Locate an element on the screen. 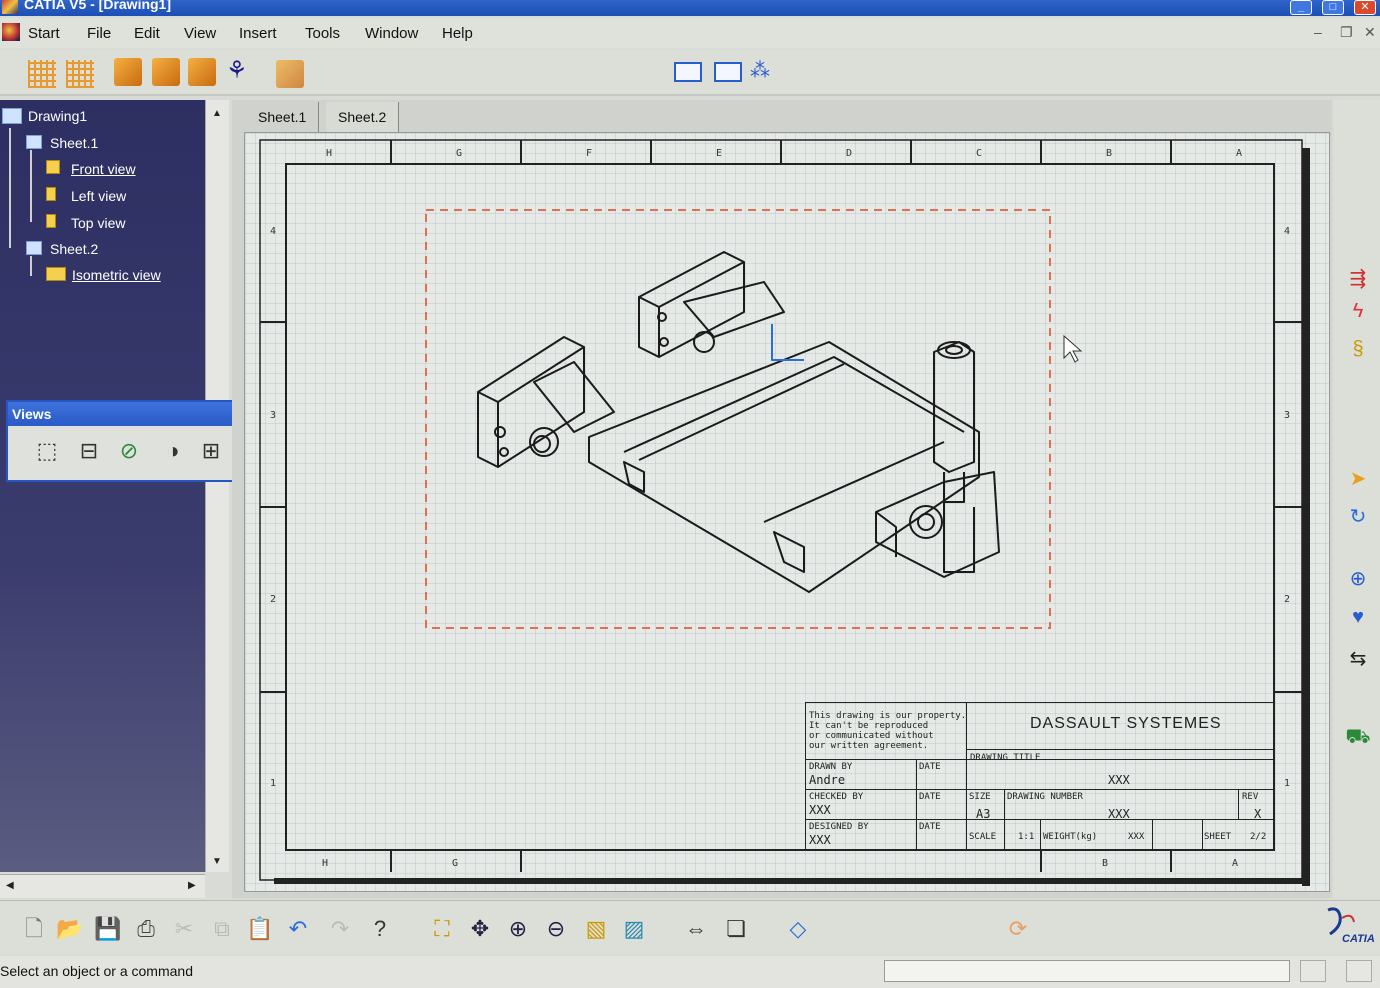  catia-app-icon is located at coordinates (10, 7).